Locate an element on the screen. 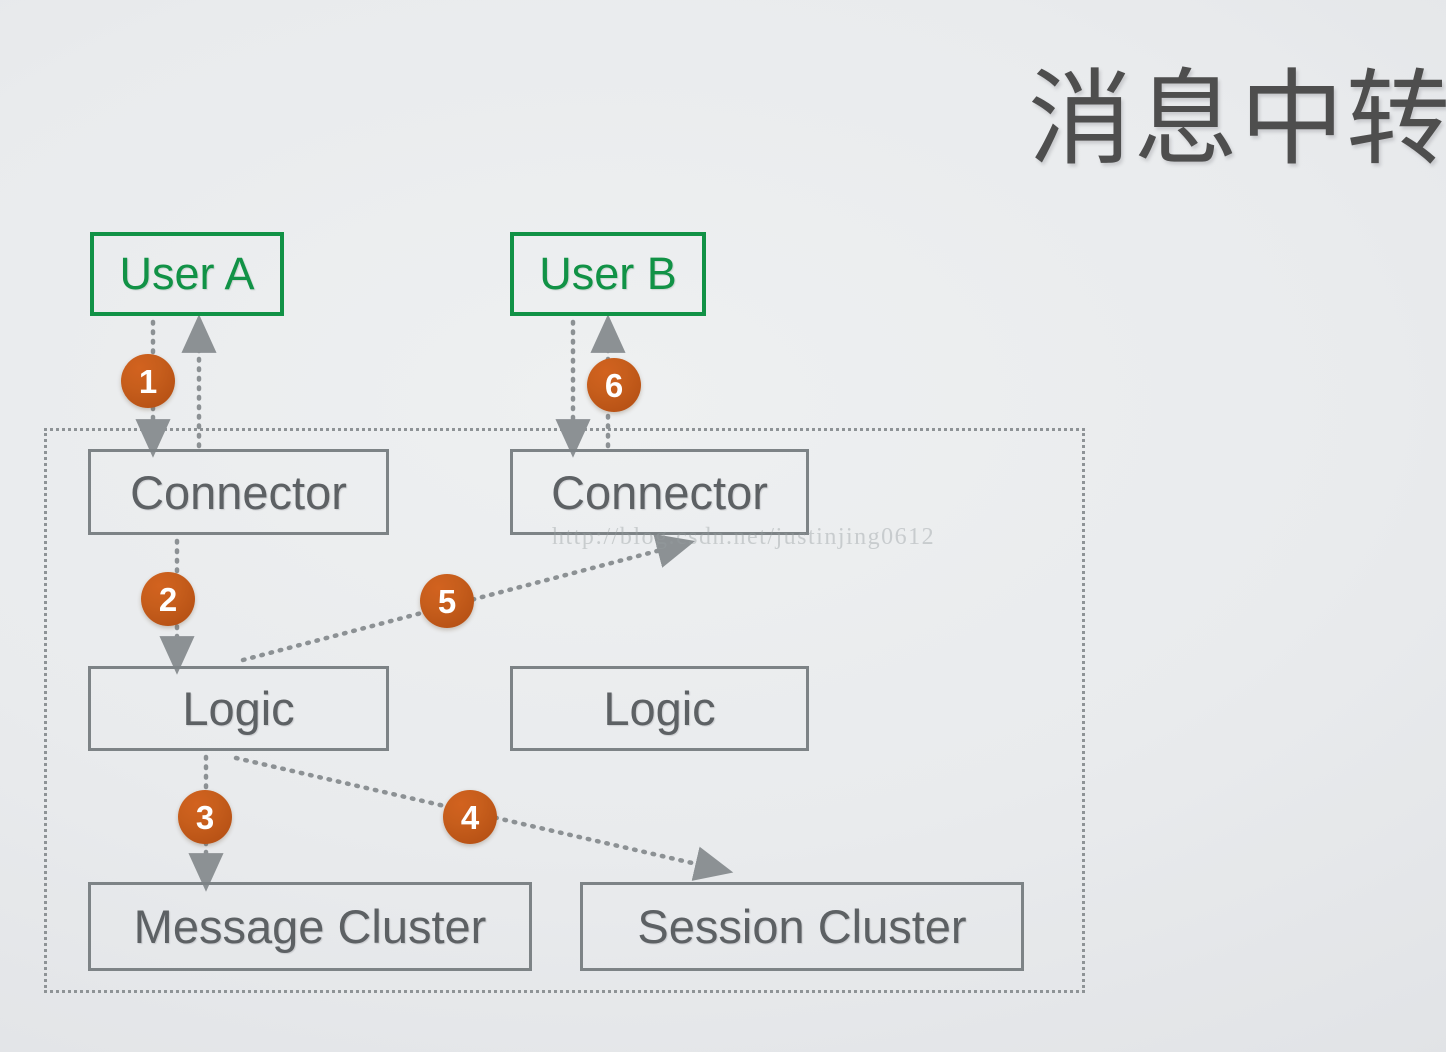  node-logic-b-label: Logic is located at coordinates (659, 708).